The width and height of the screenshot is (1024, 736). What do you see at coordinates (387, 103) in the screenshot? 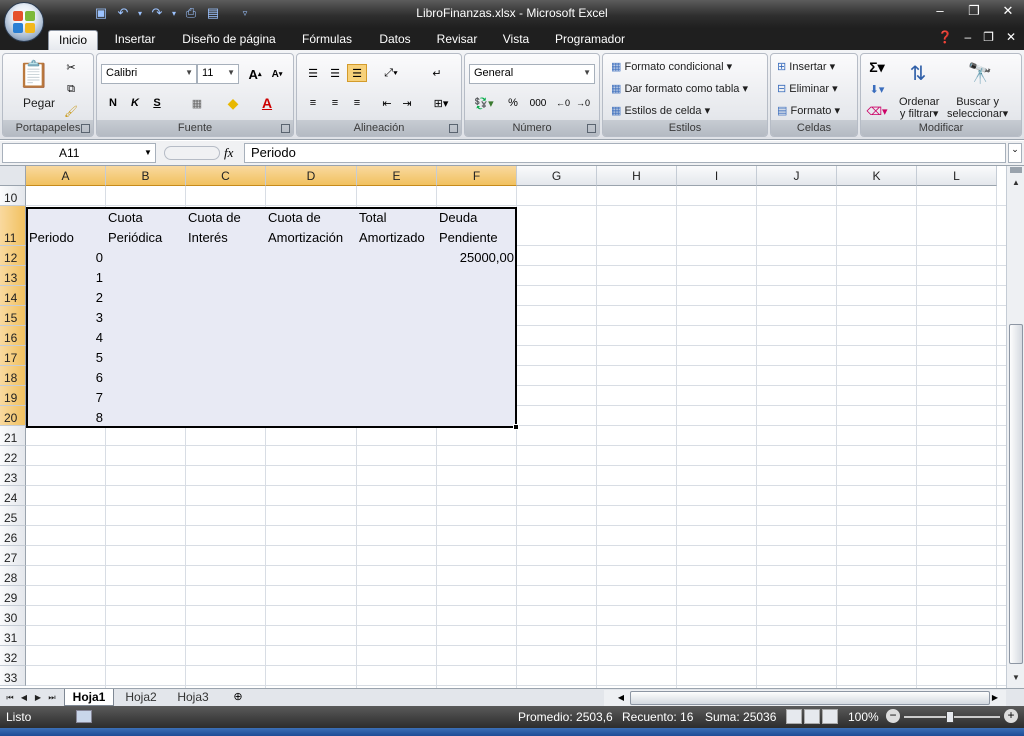
I see `decrease-indent-icon: ⇤` at bounding box center [387, 103].